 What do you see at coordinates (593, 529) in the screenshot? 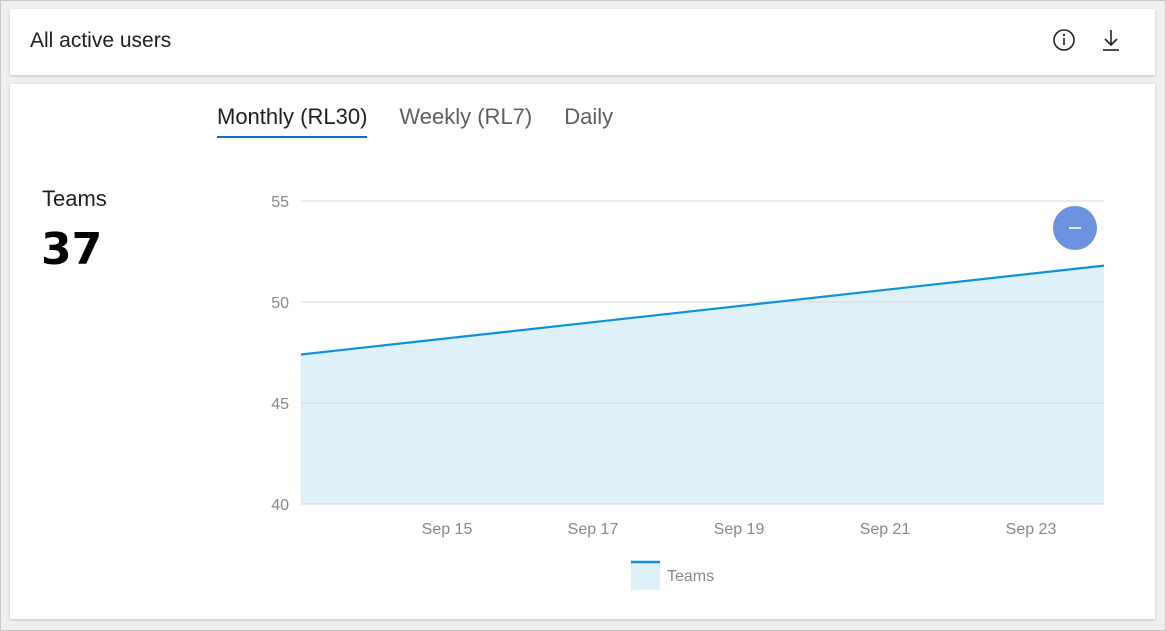
I see `x-tick-label: Sep 17` at bounding box center [593, 529].